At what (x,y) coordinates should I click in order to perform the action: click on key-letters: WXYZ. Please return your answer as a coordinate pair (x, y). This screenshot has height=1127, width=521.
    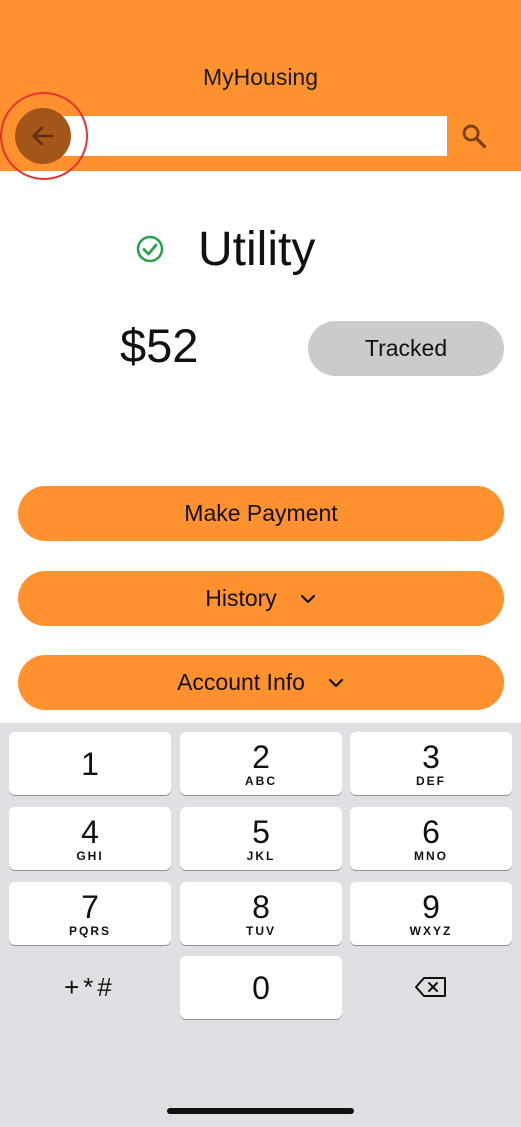
    Looking at the image, I should click on (431, 930).